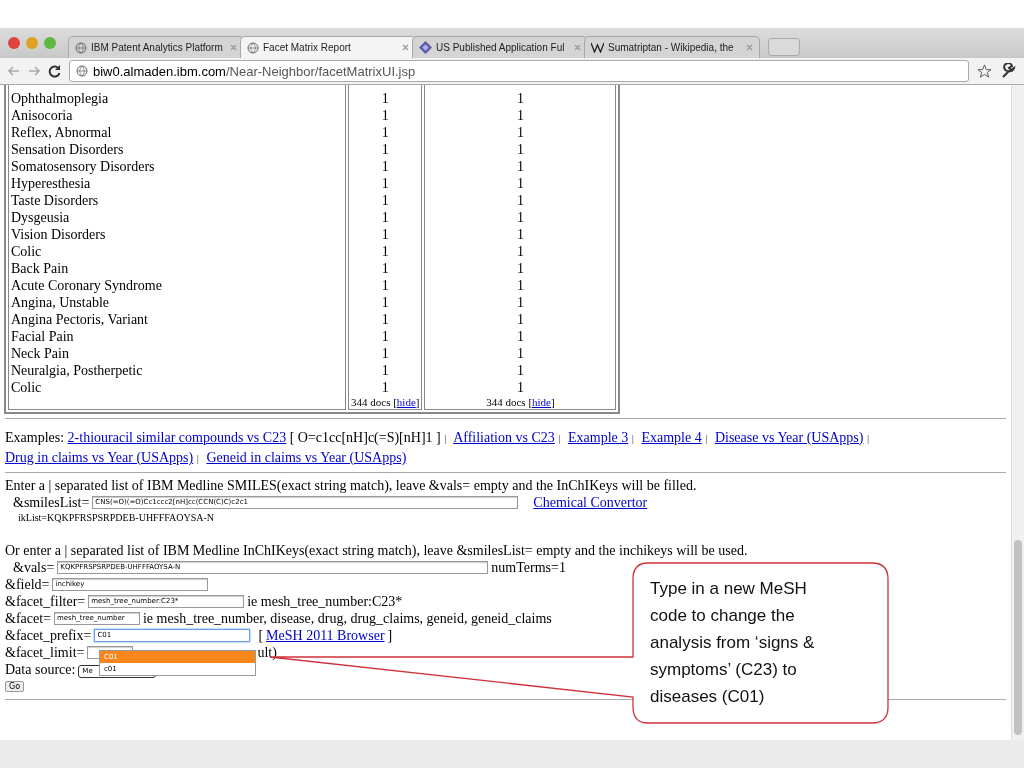 The width and height of the screenshot is (1024, 768). Describe the element at coordinates (55, 200) in the screenshot. I see `term-cell: Taste Disorders` at that location.